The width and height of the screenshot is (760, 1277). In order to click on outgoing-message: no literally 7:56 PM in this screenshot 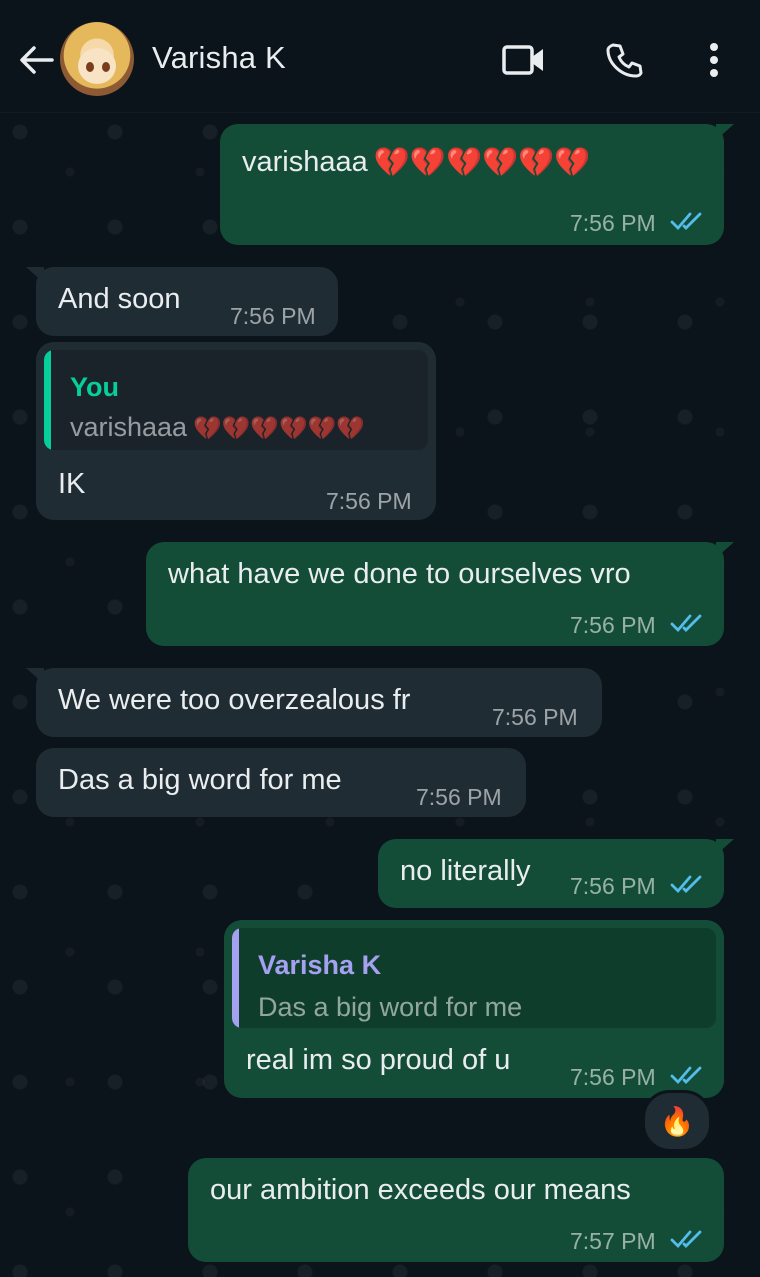, I will do `click(556, 873)`.